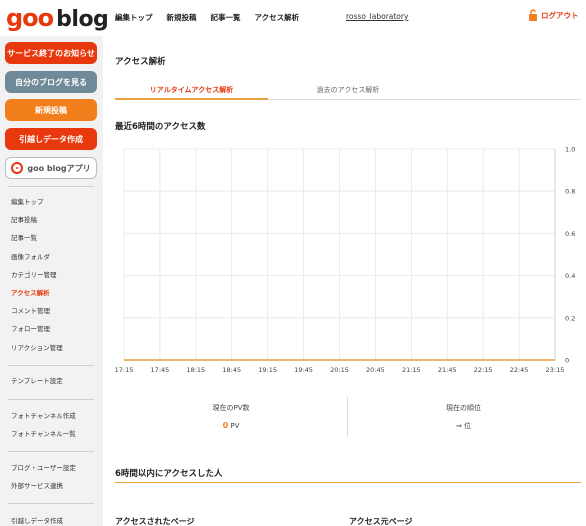  What do you see at coordinates (160, 370) in the screenshot?
I see `x-tick-label: 17:45` at bounding box center [160, 370].